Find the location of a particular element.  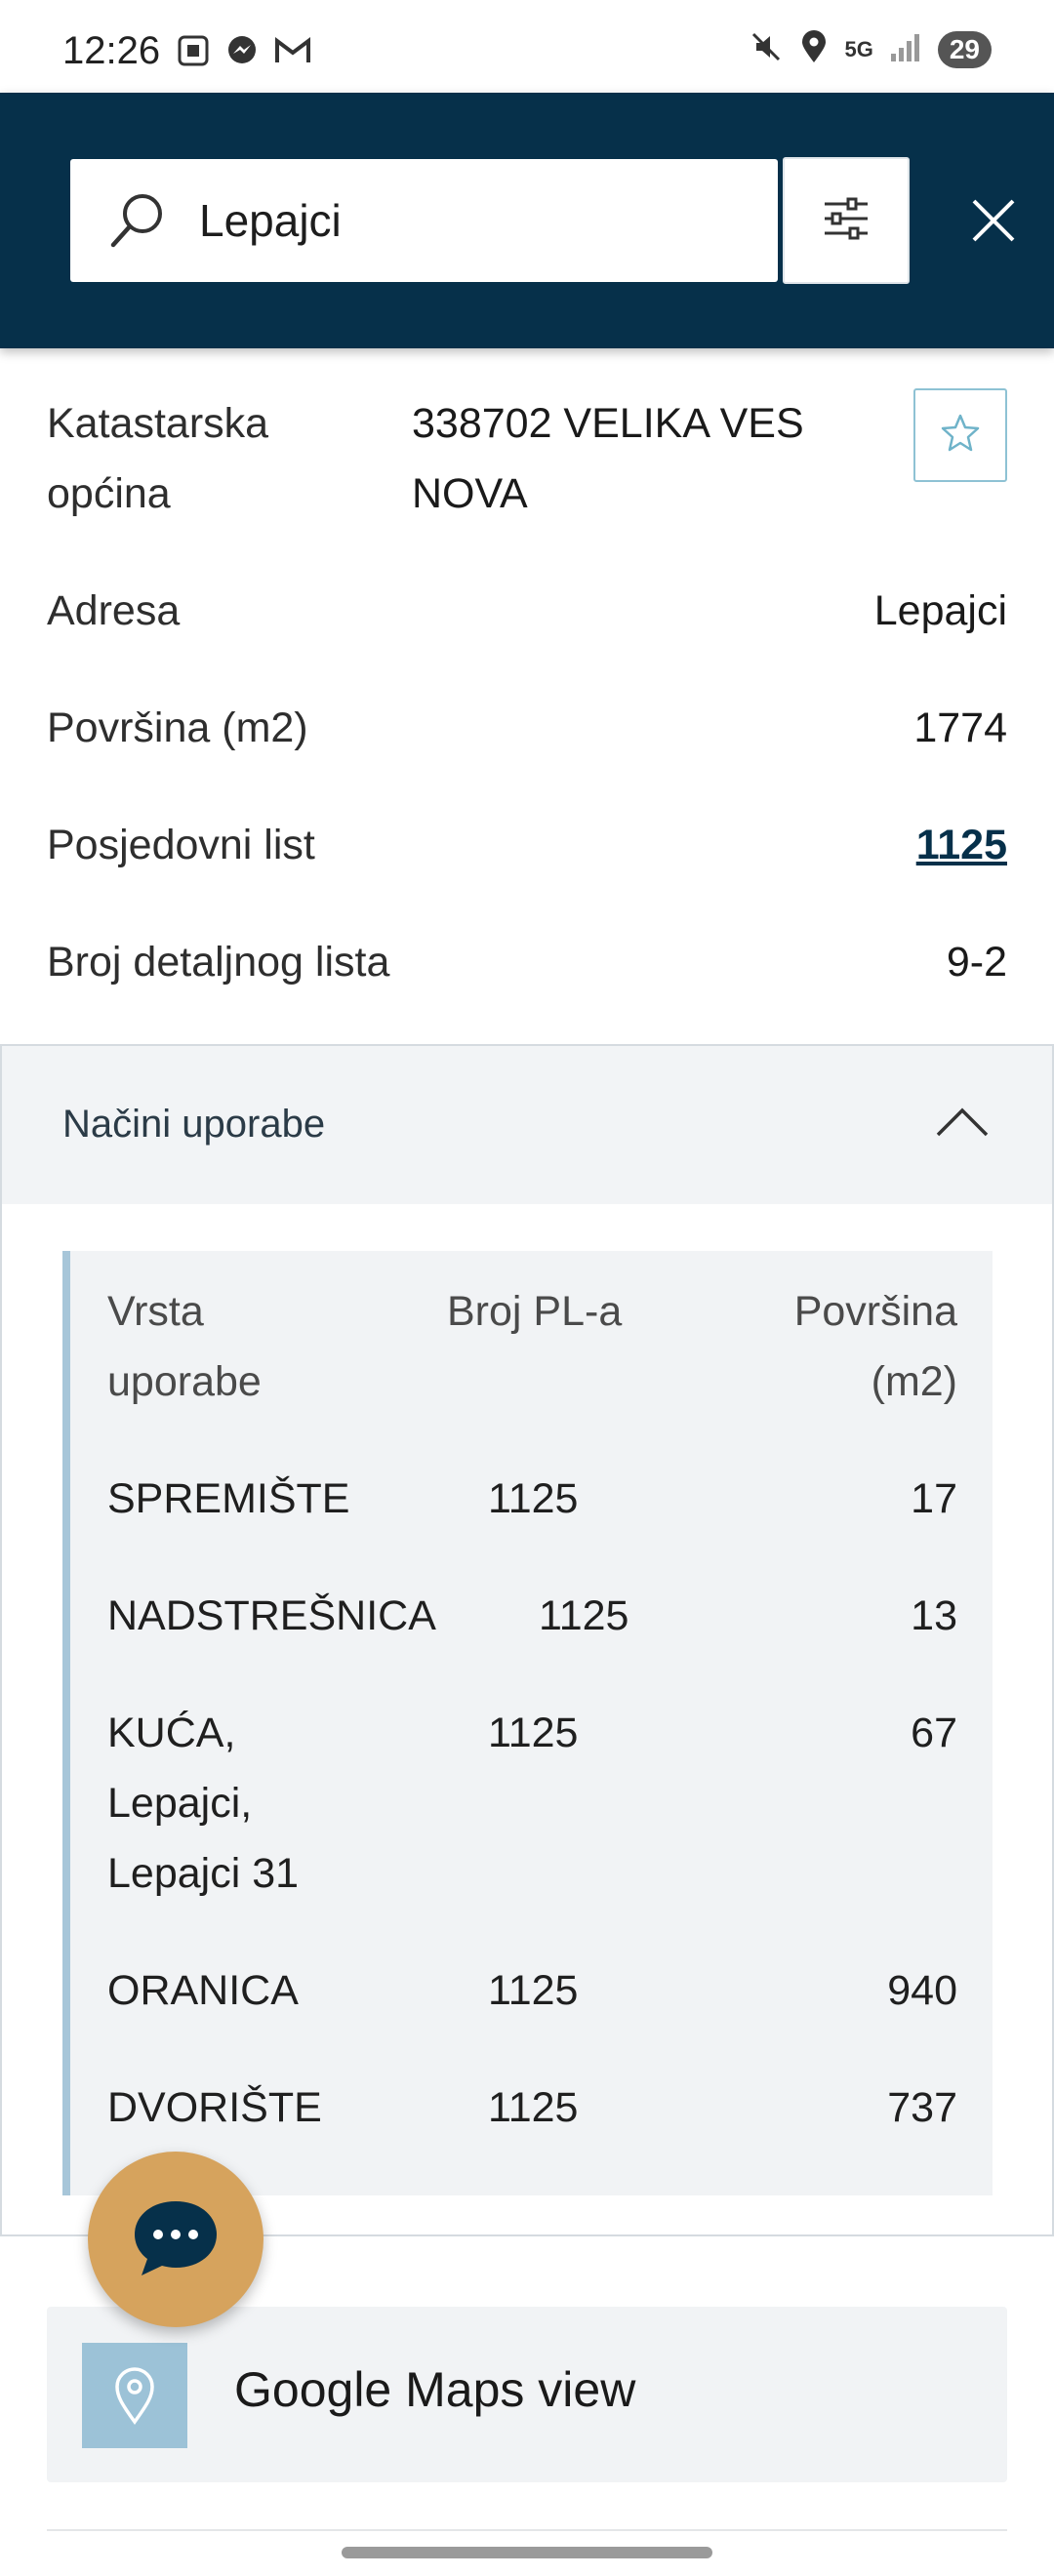

search-value: Lepajci is located at coordinates (270, 220).